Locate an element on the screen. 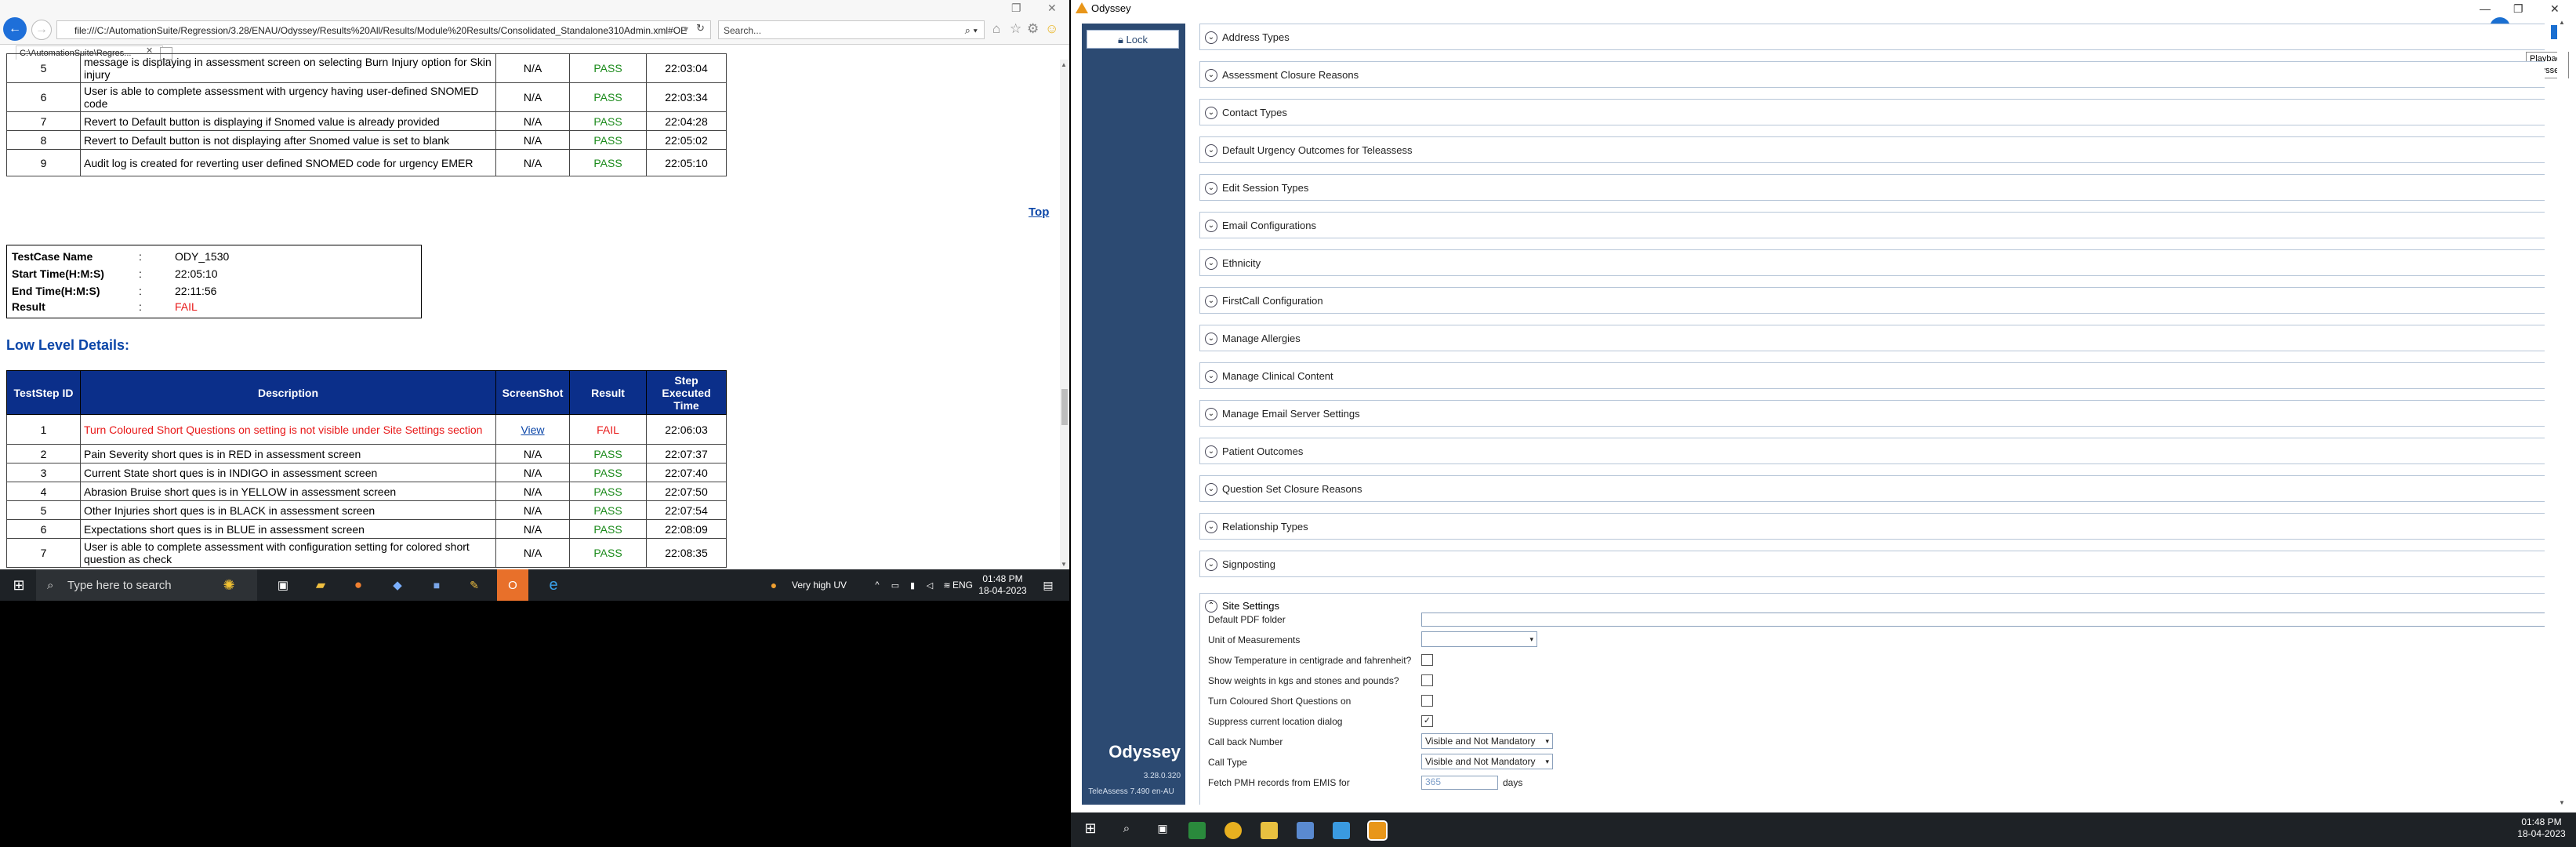 This screenshot has width=2576, height=847. section-manage-clinical-content: ⌄ Manage Clinical Content is located at coordinates (1872, 375).